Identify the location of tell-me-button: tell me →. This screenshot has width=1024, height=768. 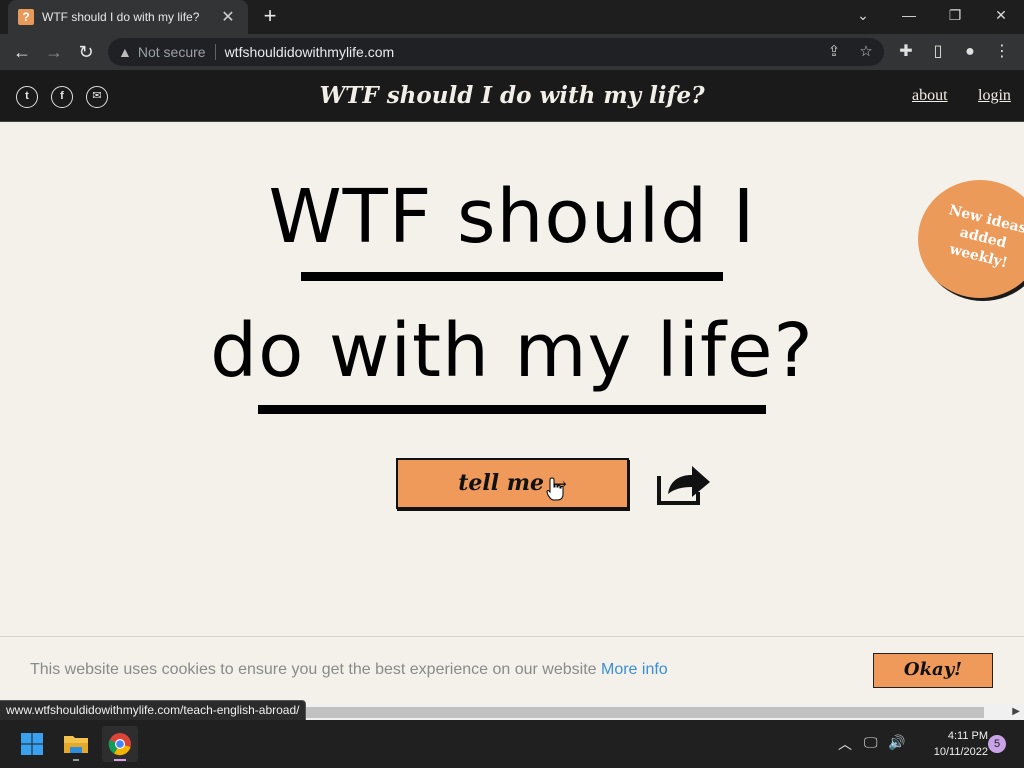
(512, 483).